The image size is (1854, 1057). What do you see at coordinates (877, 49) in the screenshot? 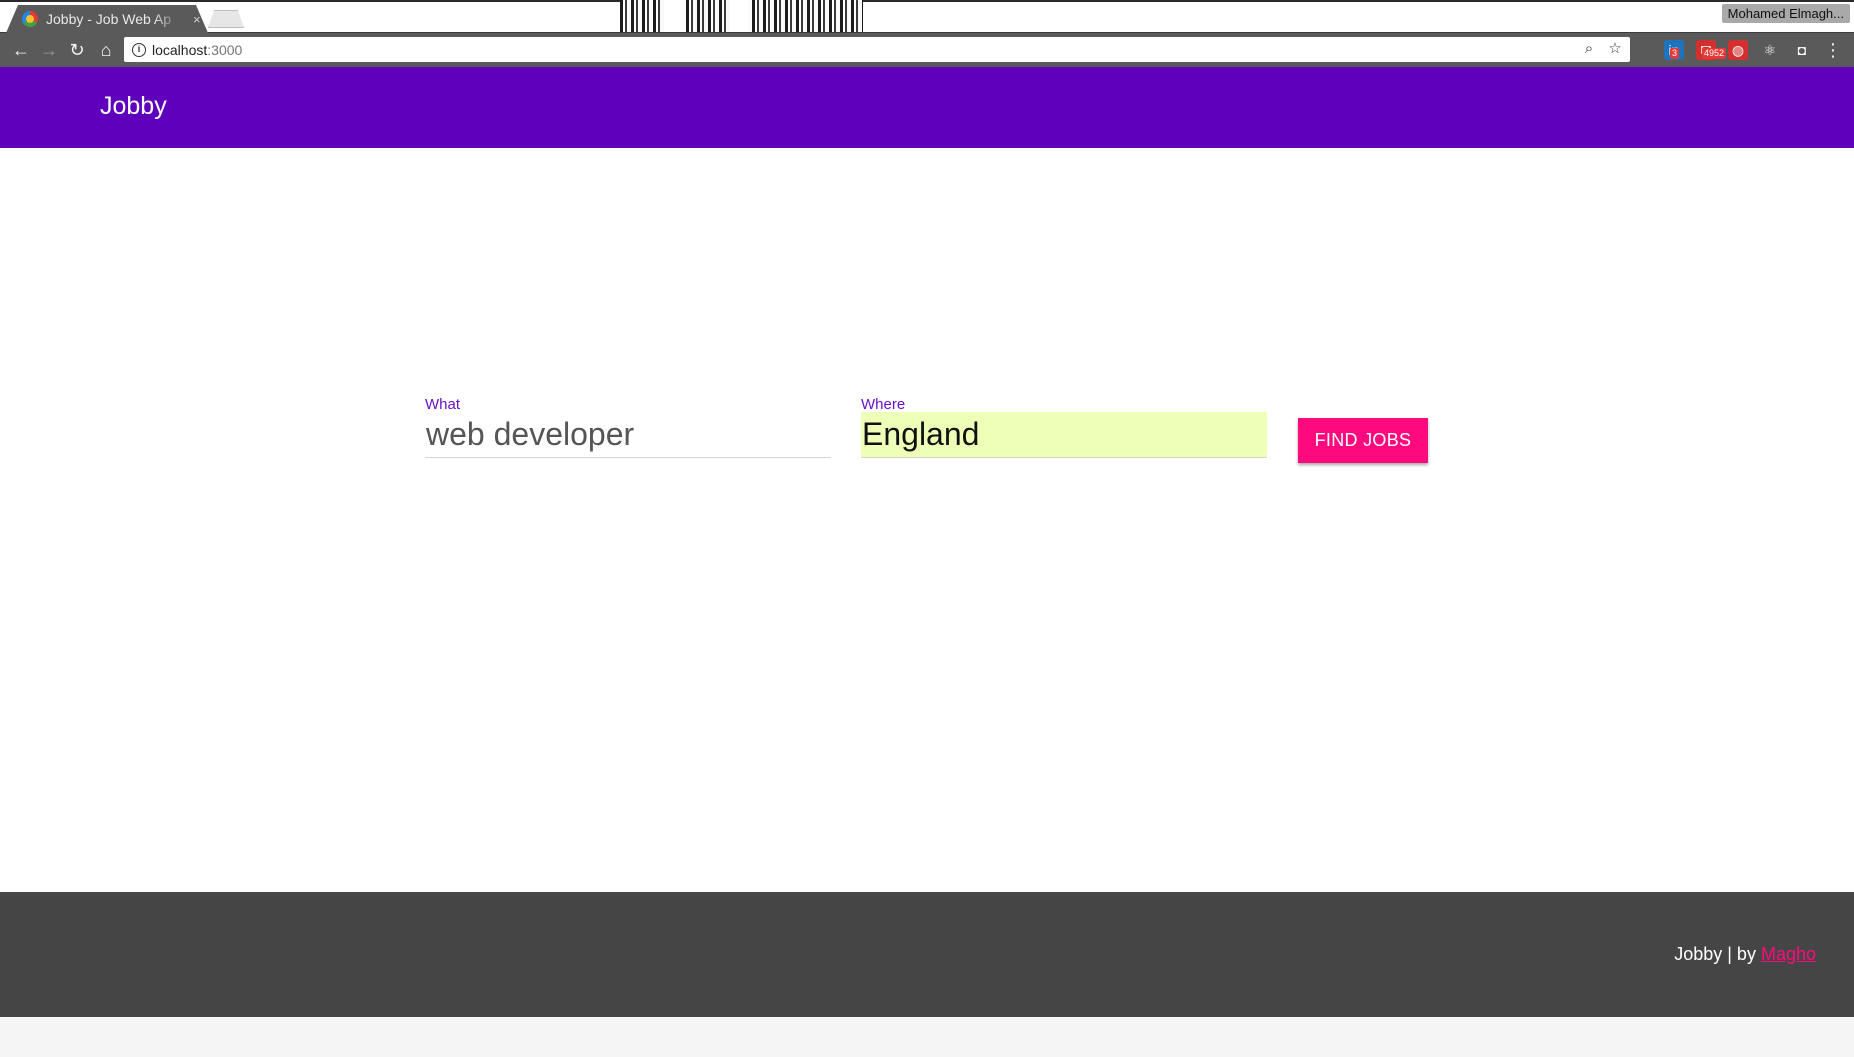
I see `address-bar: i localhost:3000 ⌕ ☆` at bounding box center [877, 49].